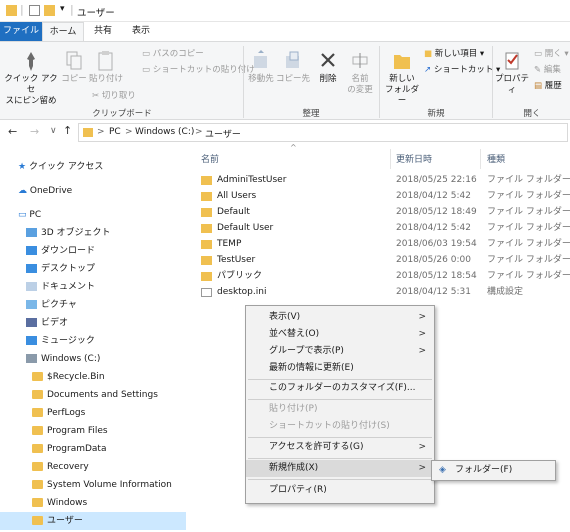 Image resolution: width=570 pixels, height=532 pixels. Describe the element at coordinates (380, 212) in the screenshot. I see `table-row: Default 2018/05/12 18:49 ファイル フォルダー` at that location.